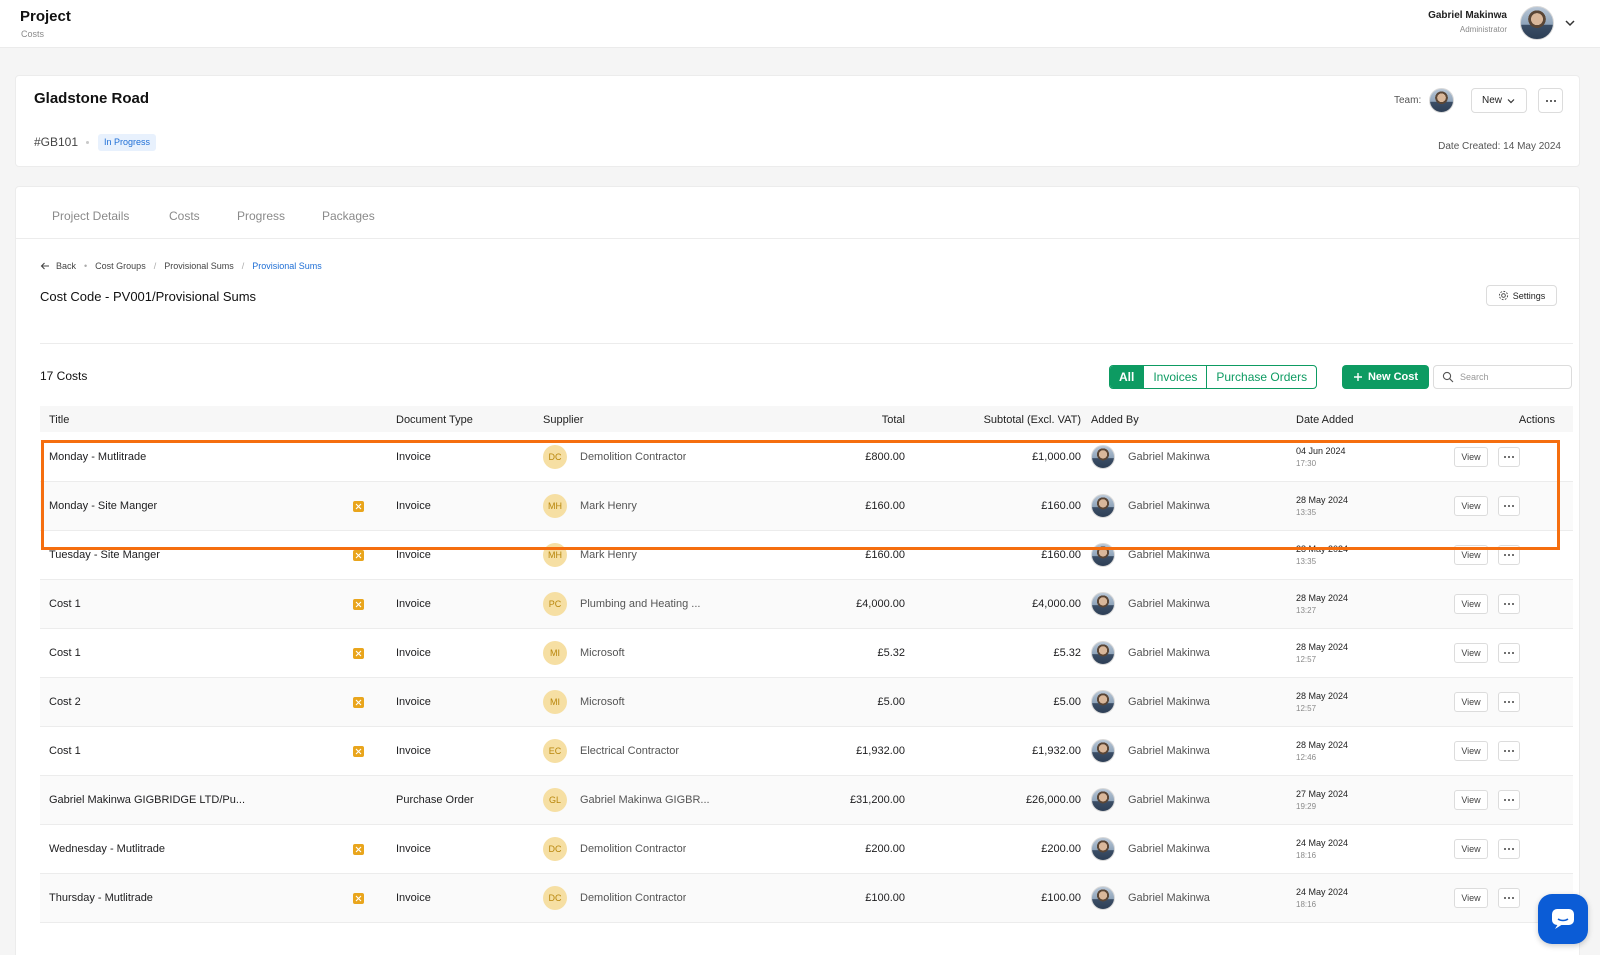 The image size is (1600, 955). I want to click on time-added: 18:16, so click(1306, 904).